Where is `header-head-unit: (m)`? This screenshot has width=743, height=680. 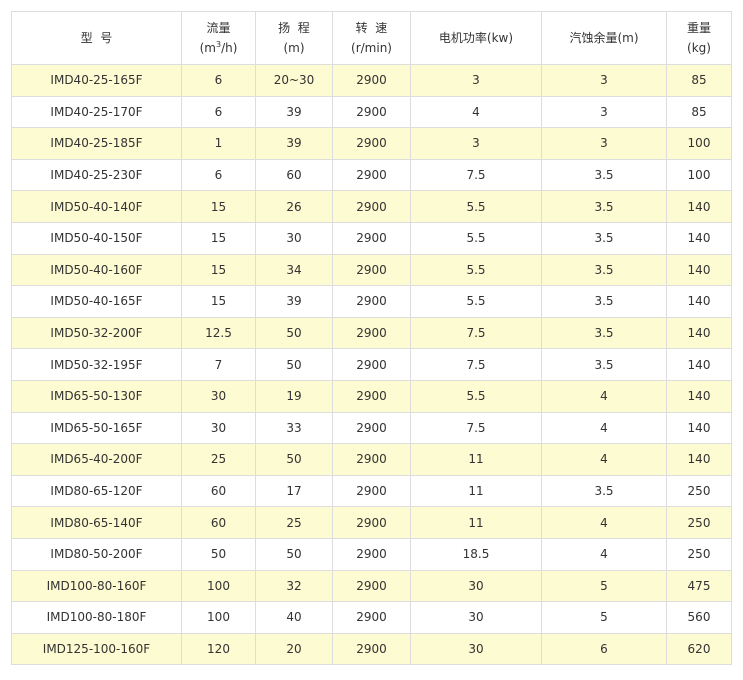 header-head-unit: (m) is located at coordinates (294, 48).